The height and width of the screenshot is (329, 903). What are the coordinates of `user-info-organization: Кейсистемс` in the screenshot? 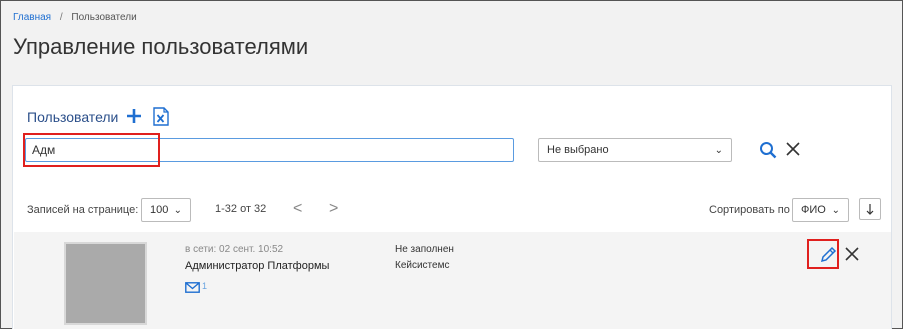 It's located at (422, 265).